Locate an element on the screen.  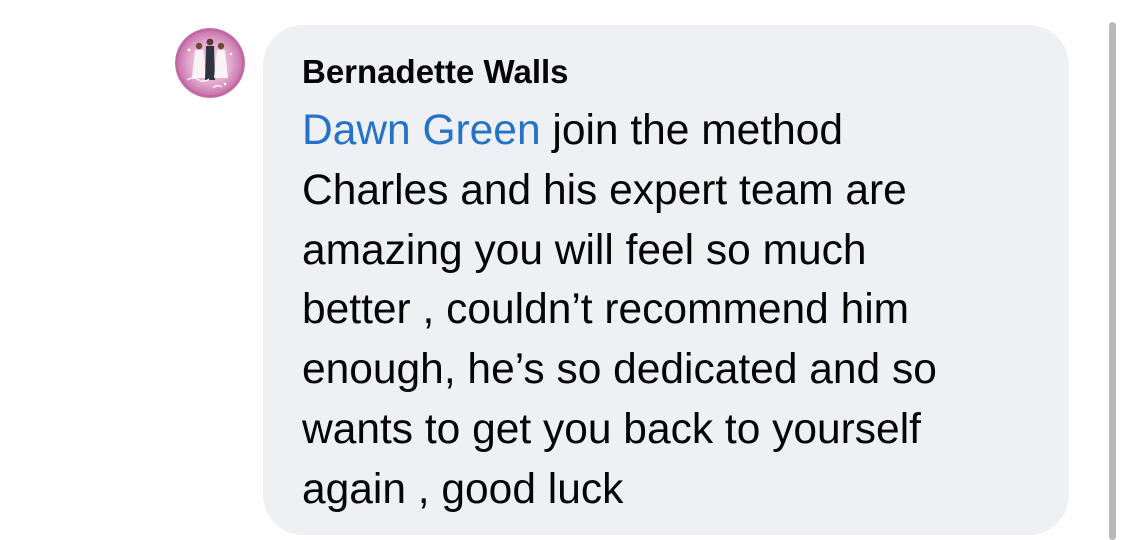
comment-author-name: Bernadette Walls is located at coordinates (435, 72).